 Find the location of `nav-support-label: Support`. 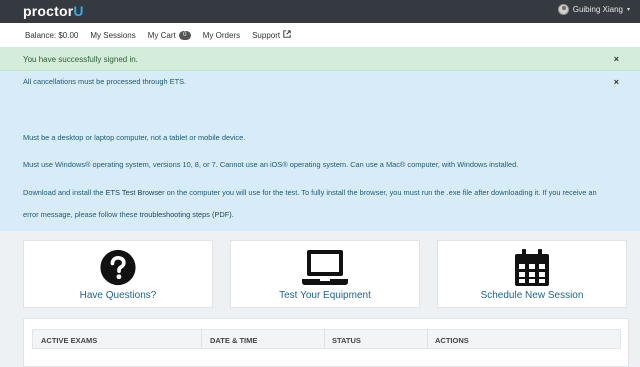

nav-support-label: Support is located at coordinates (266, 35).